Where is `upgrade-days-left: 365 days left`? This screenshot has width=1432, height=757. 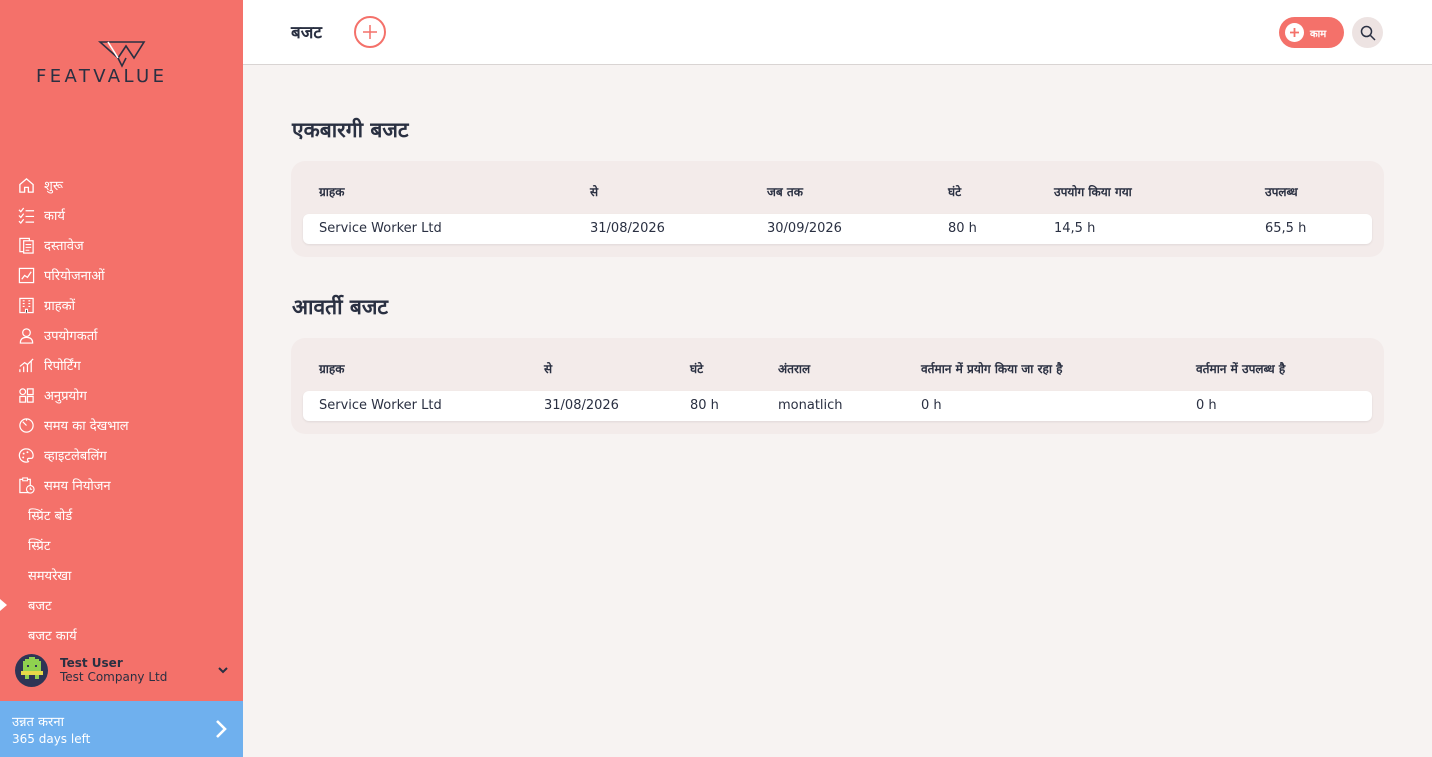
upgrade-days-left: 365 days left is located at coordinates (51, 739).